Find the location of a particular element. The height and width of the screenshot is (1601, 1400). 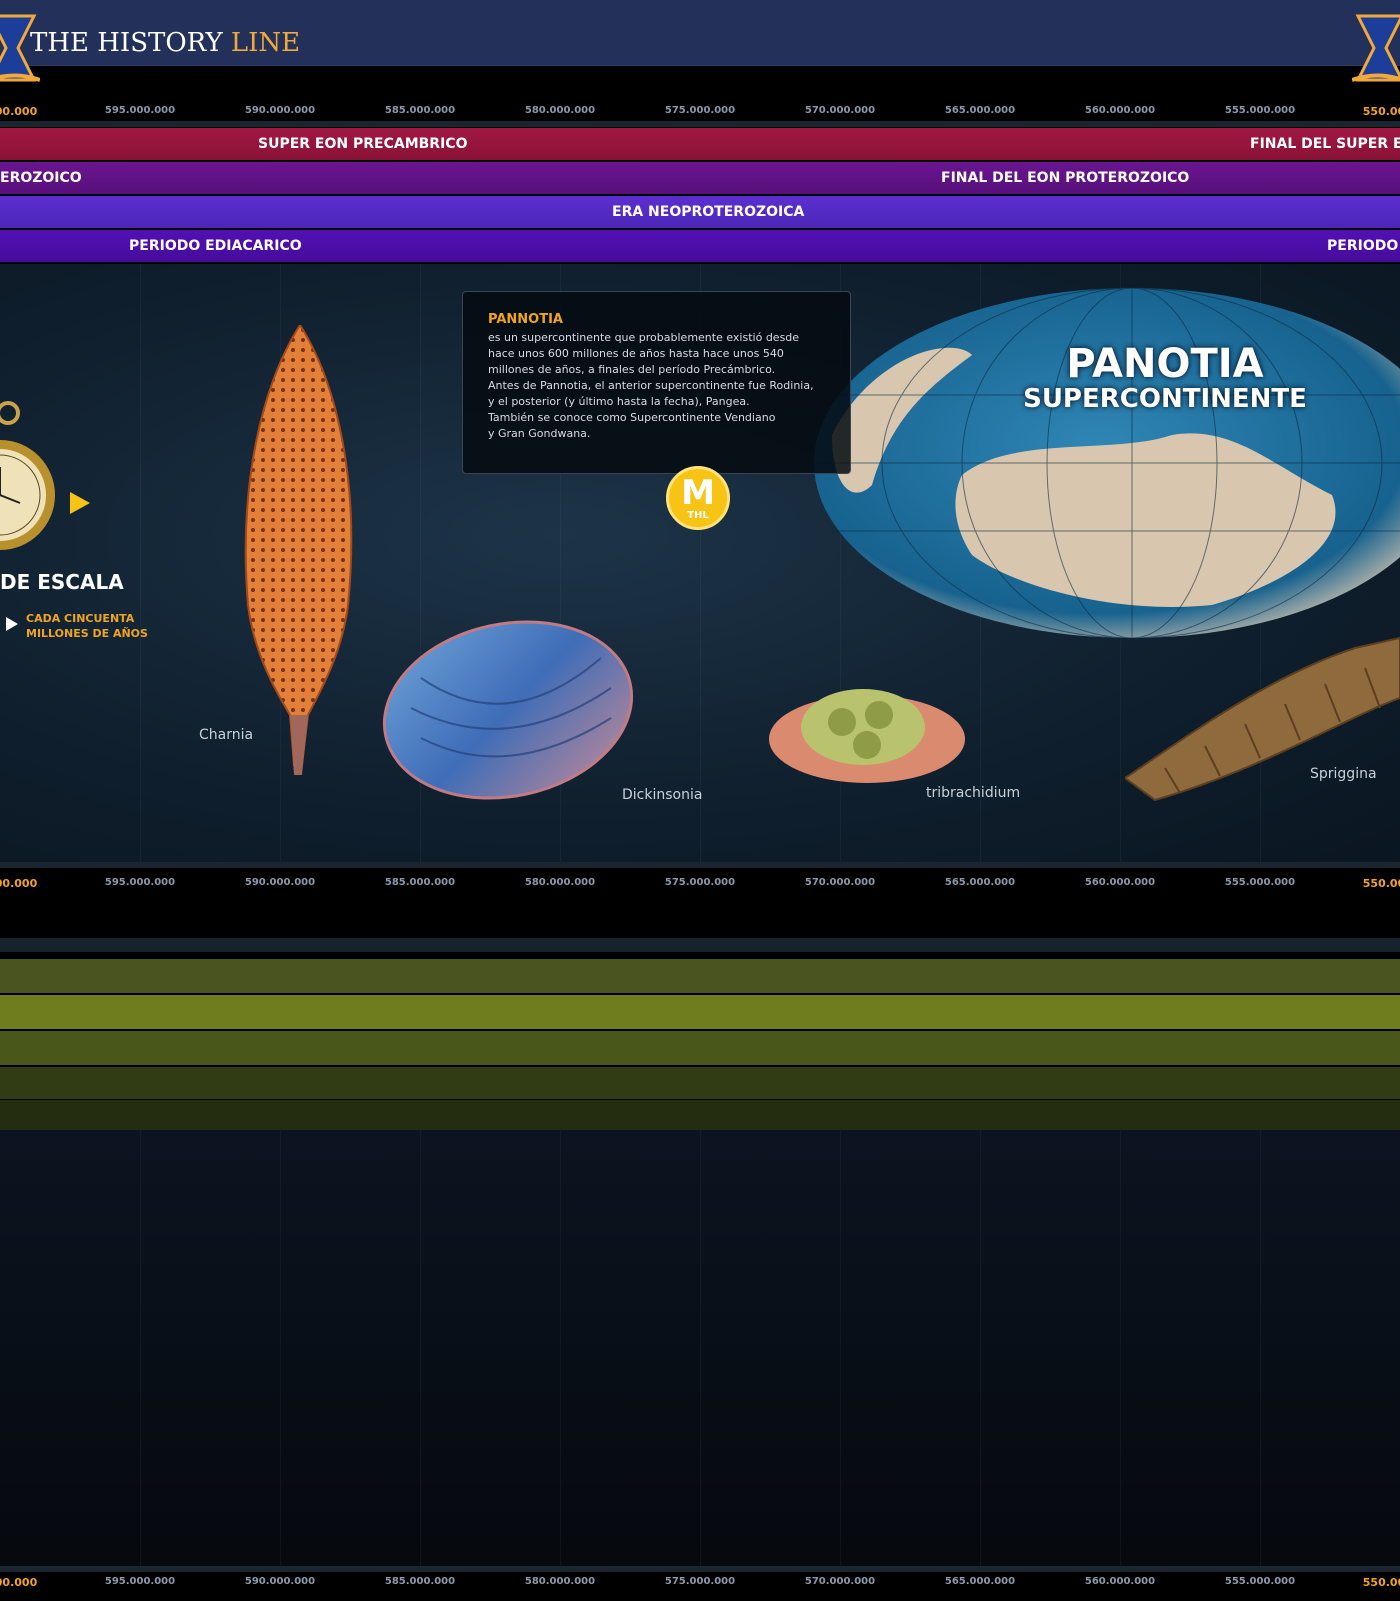

band-eon-end-label: FINAL DEL EON PROTEROZOICO is located at coordinates (1065, 178).